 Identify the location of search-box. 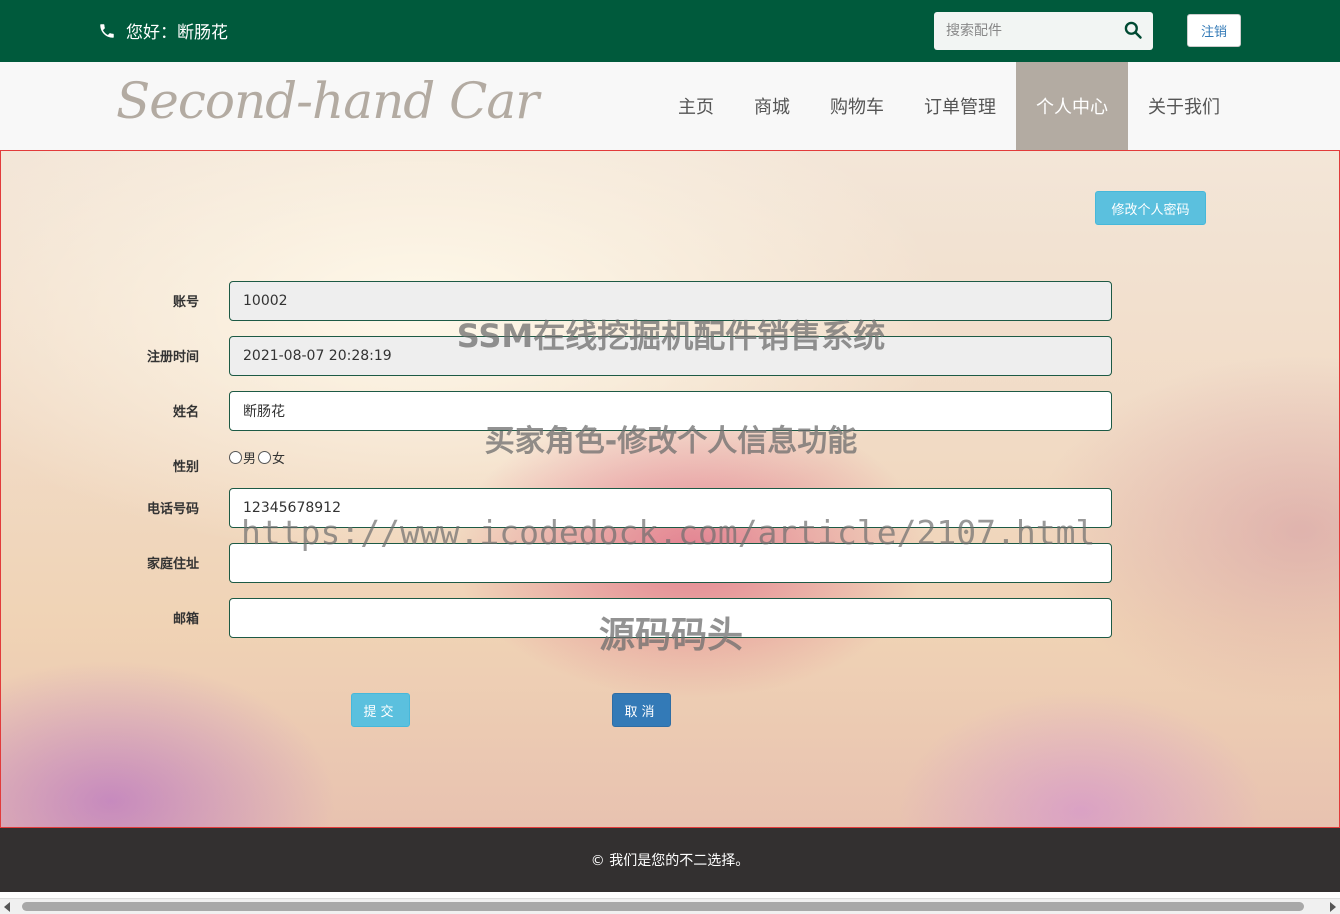
(1043, 31).